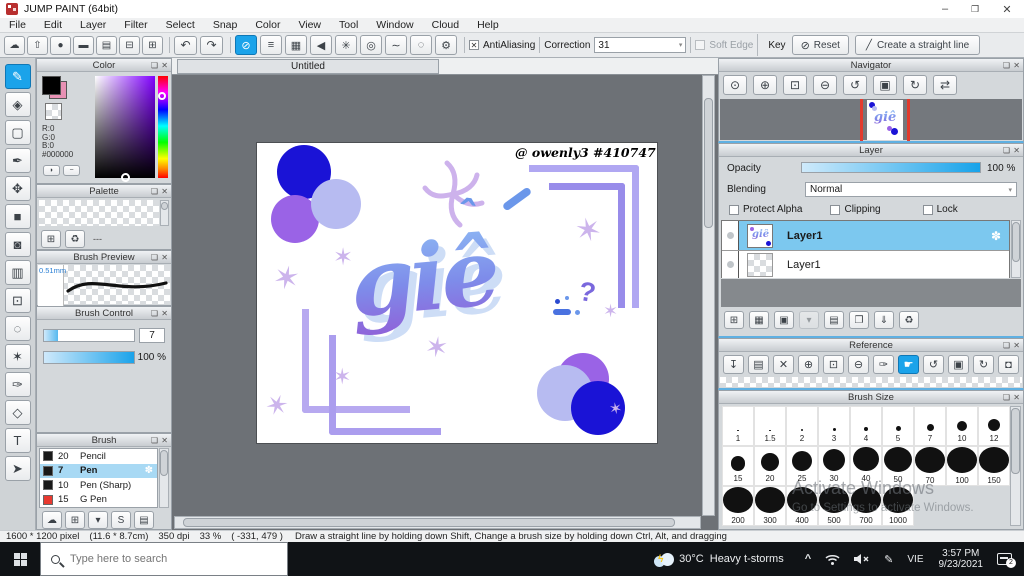  Describe the element at coordinates (958, 364) in the screenshot. I see `reset-rotation-icon: ▣` at that location.